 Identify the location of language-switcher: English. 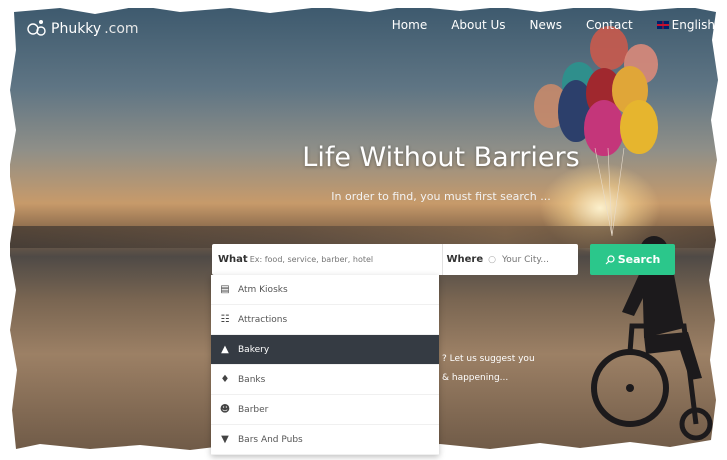
(685, 25).